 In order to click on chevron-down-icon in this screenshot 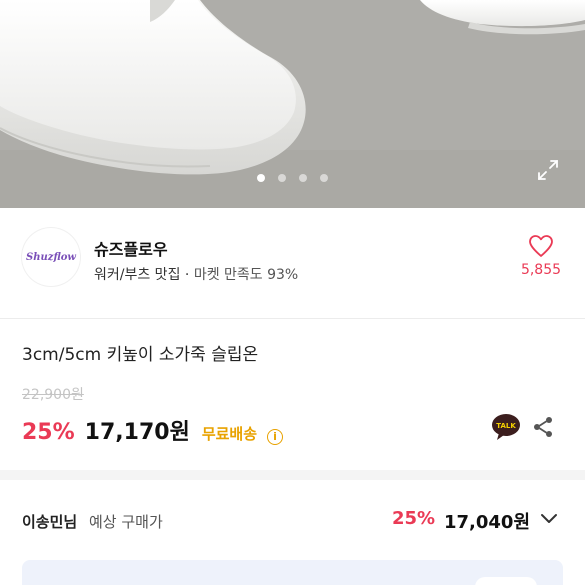, I will do `click(549, 519)`.